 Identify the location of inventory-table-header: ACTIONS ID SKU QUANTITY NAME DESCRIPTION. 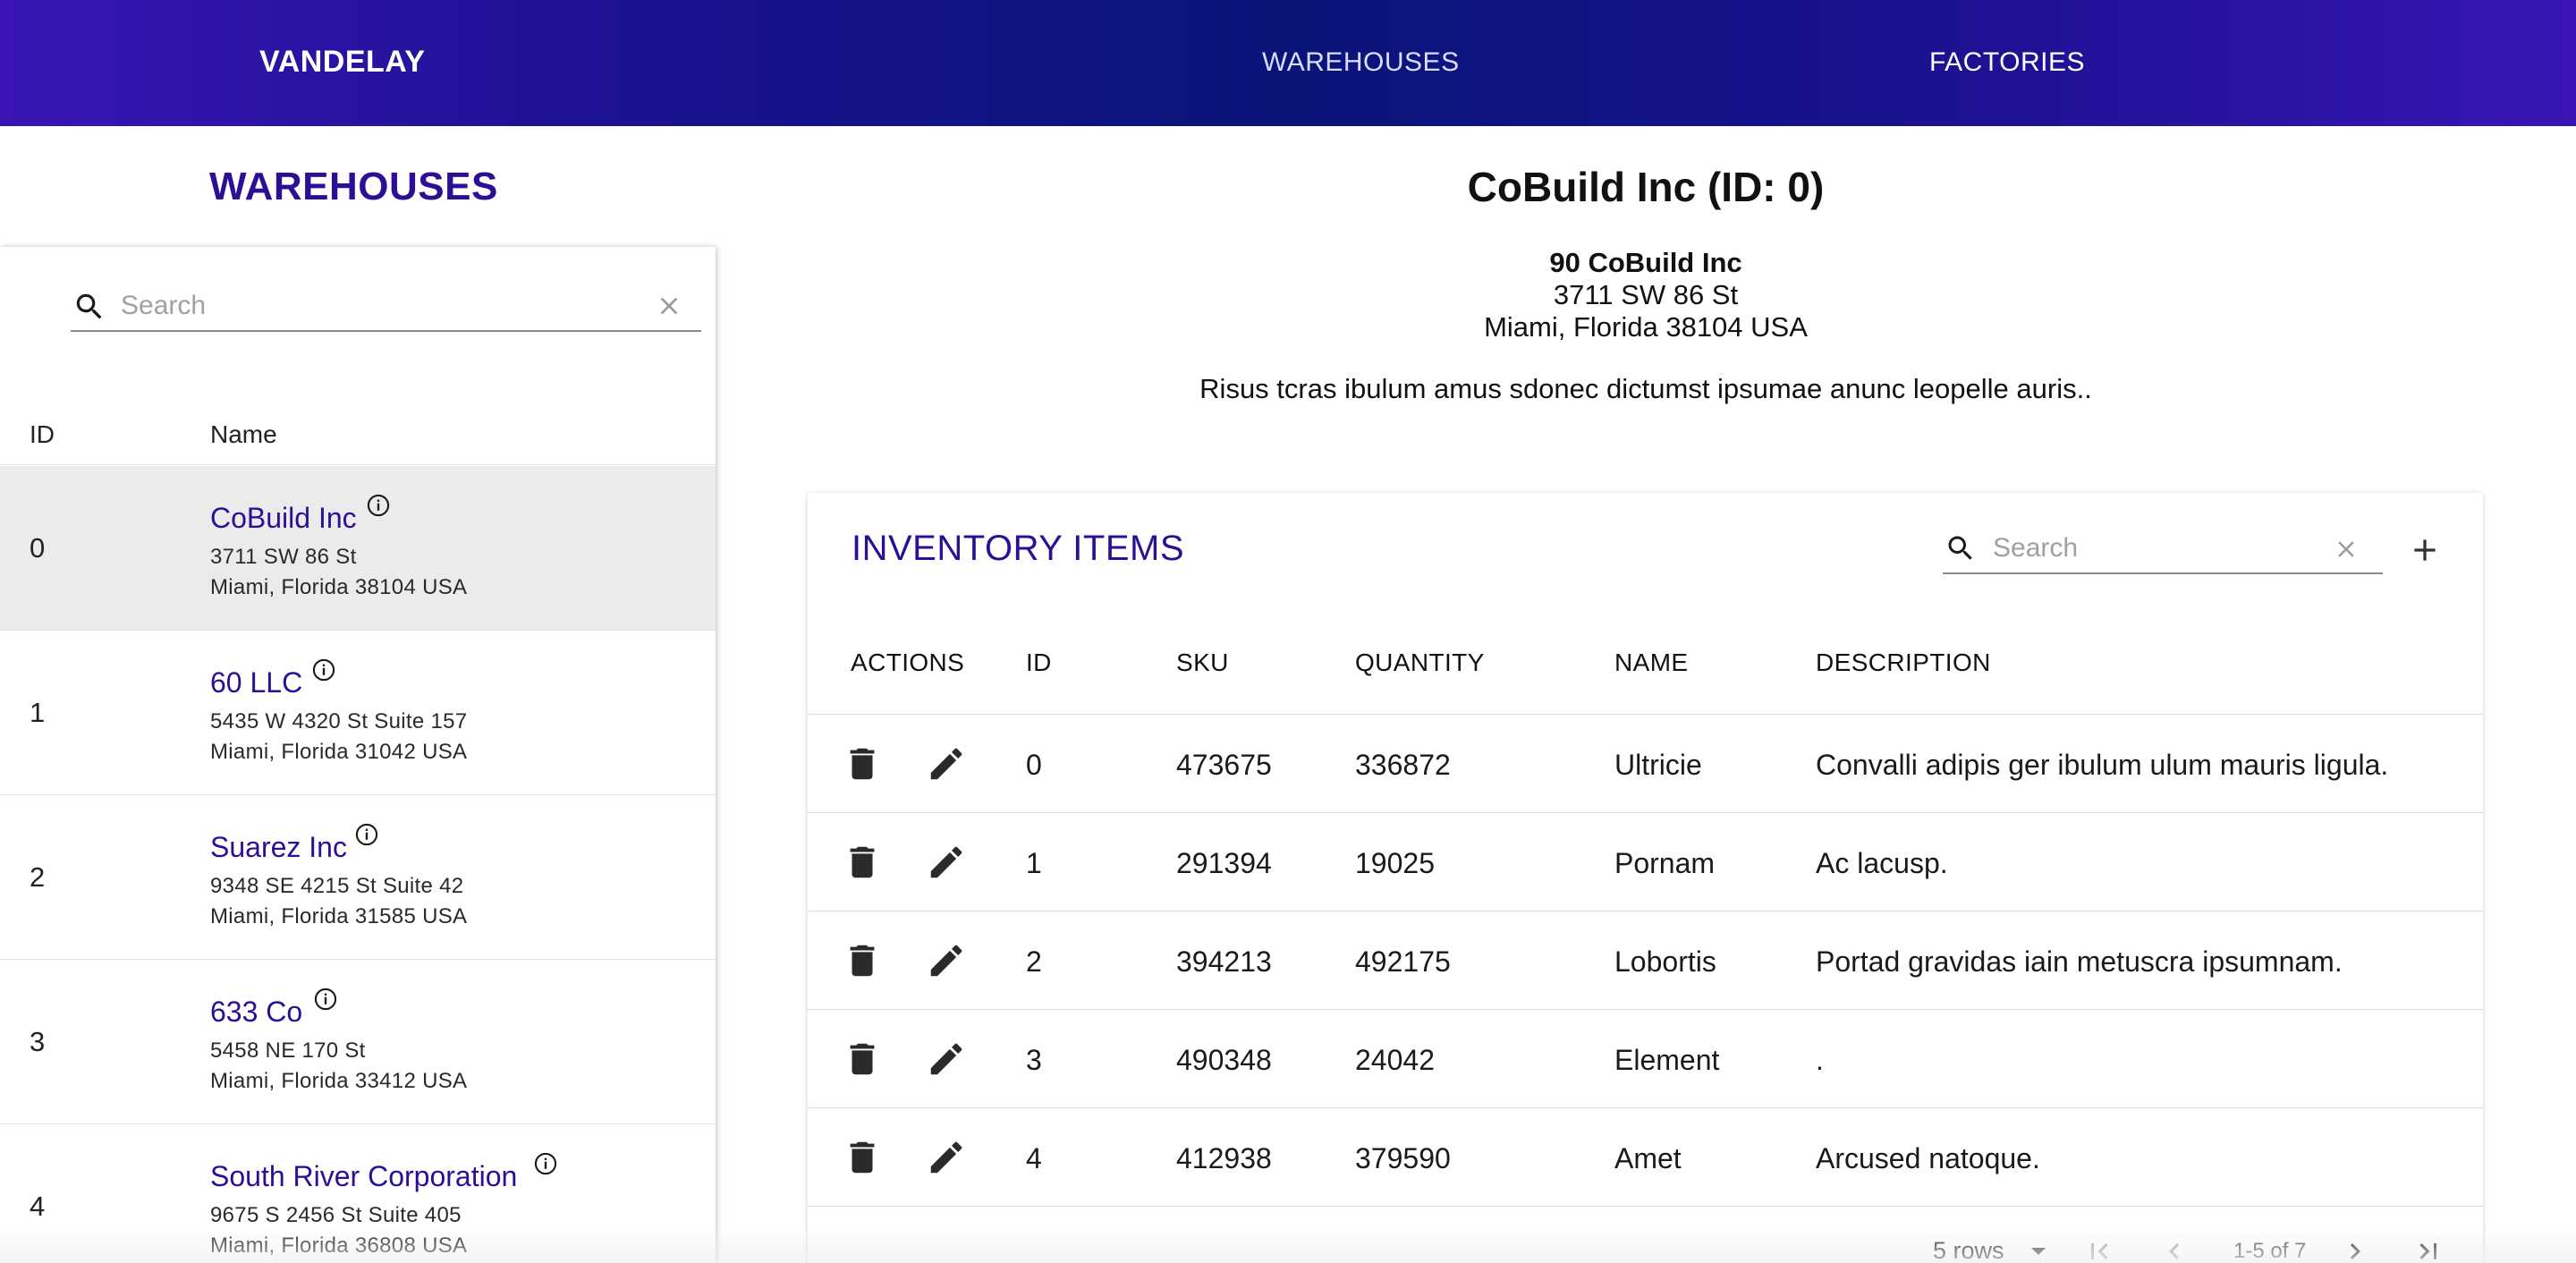
(1645, 671).